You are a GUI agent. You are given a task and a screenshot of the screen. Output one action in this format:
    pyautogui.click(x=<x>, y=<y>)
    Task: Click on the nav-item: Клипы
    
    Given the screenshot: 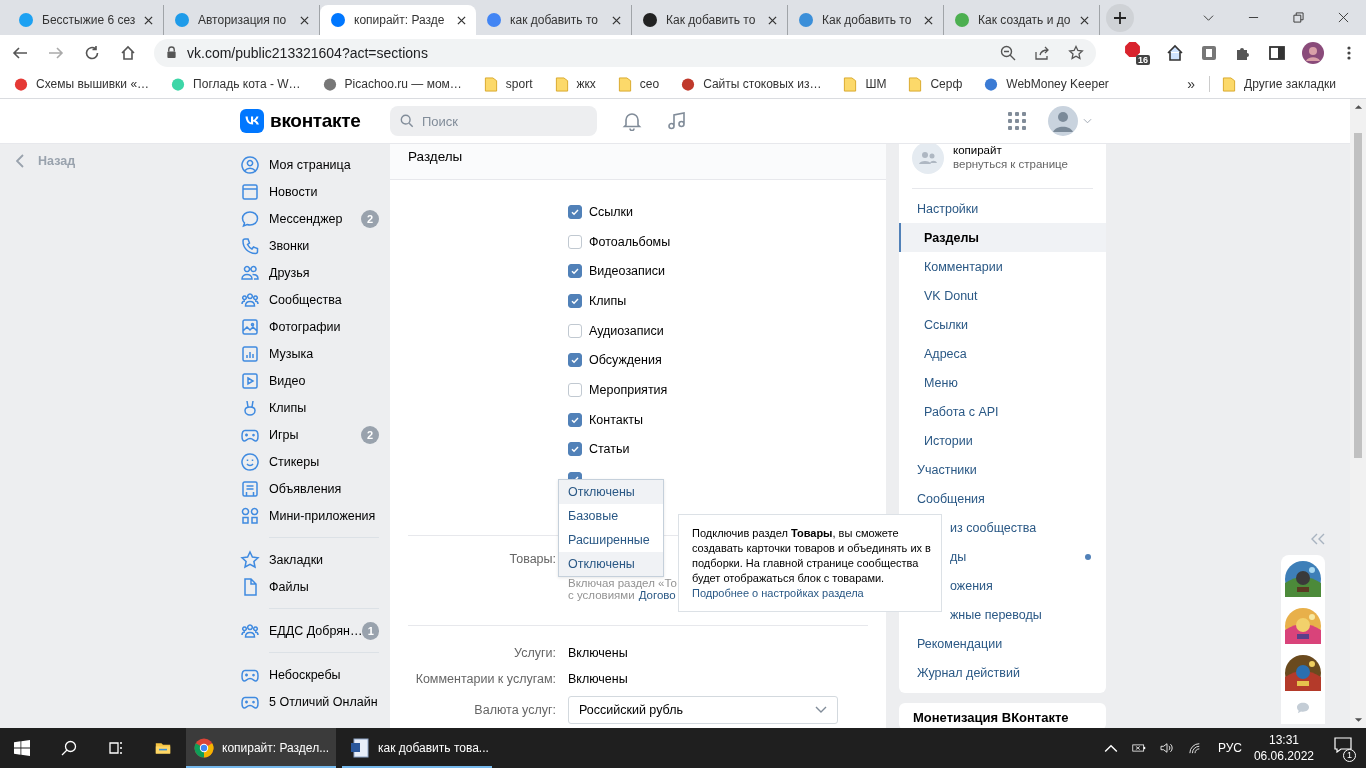 What is the action you would take?
    pyautogui.click(x=315, y=407)
    